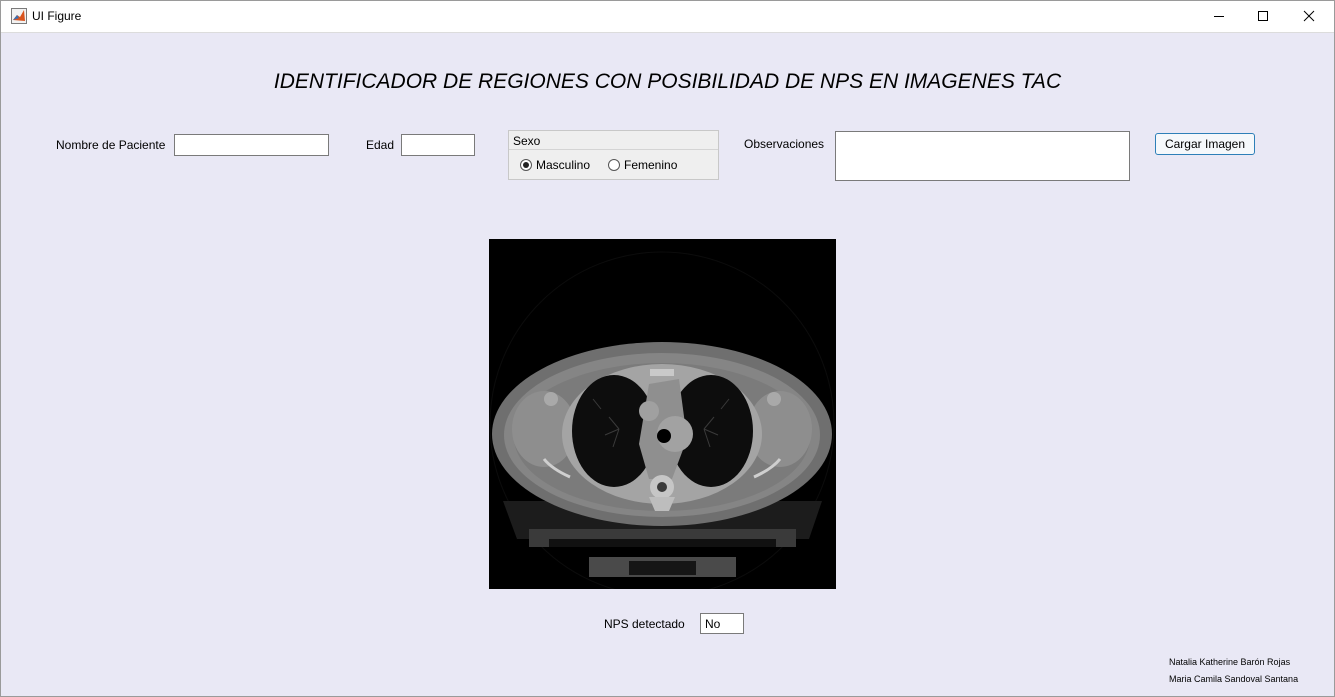 The width and height of the screenshot is (1335, 697). What do you see at coordinates (57, 16) in the screenshot?
I see `window-title: UI Figure` at bounding box center [57, 16].